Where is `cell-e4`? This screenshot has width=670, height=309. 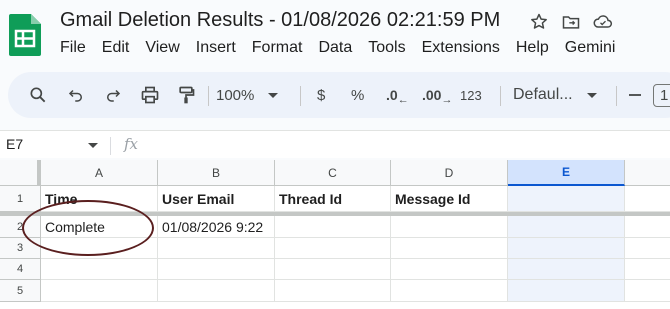
cell-e4 is located at coordinates (566, 269).